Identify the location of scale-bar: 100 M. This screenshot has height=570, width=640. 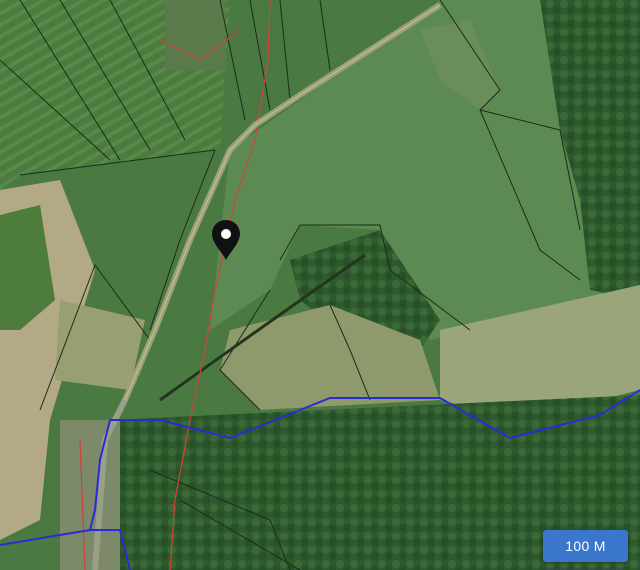
(585, 546).